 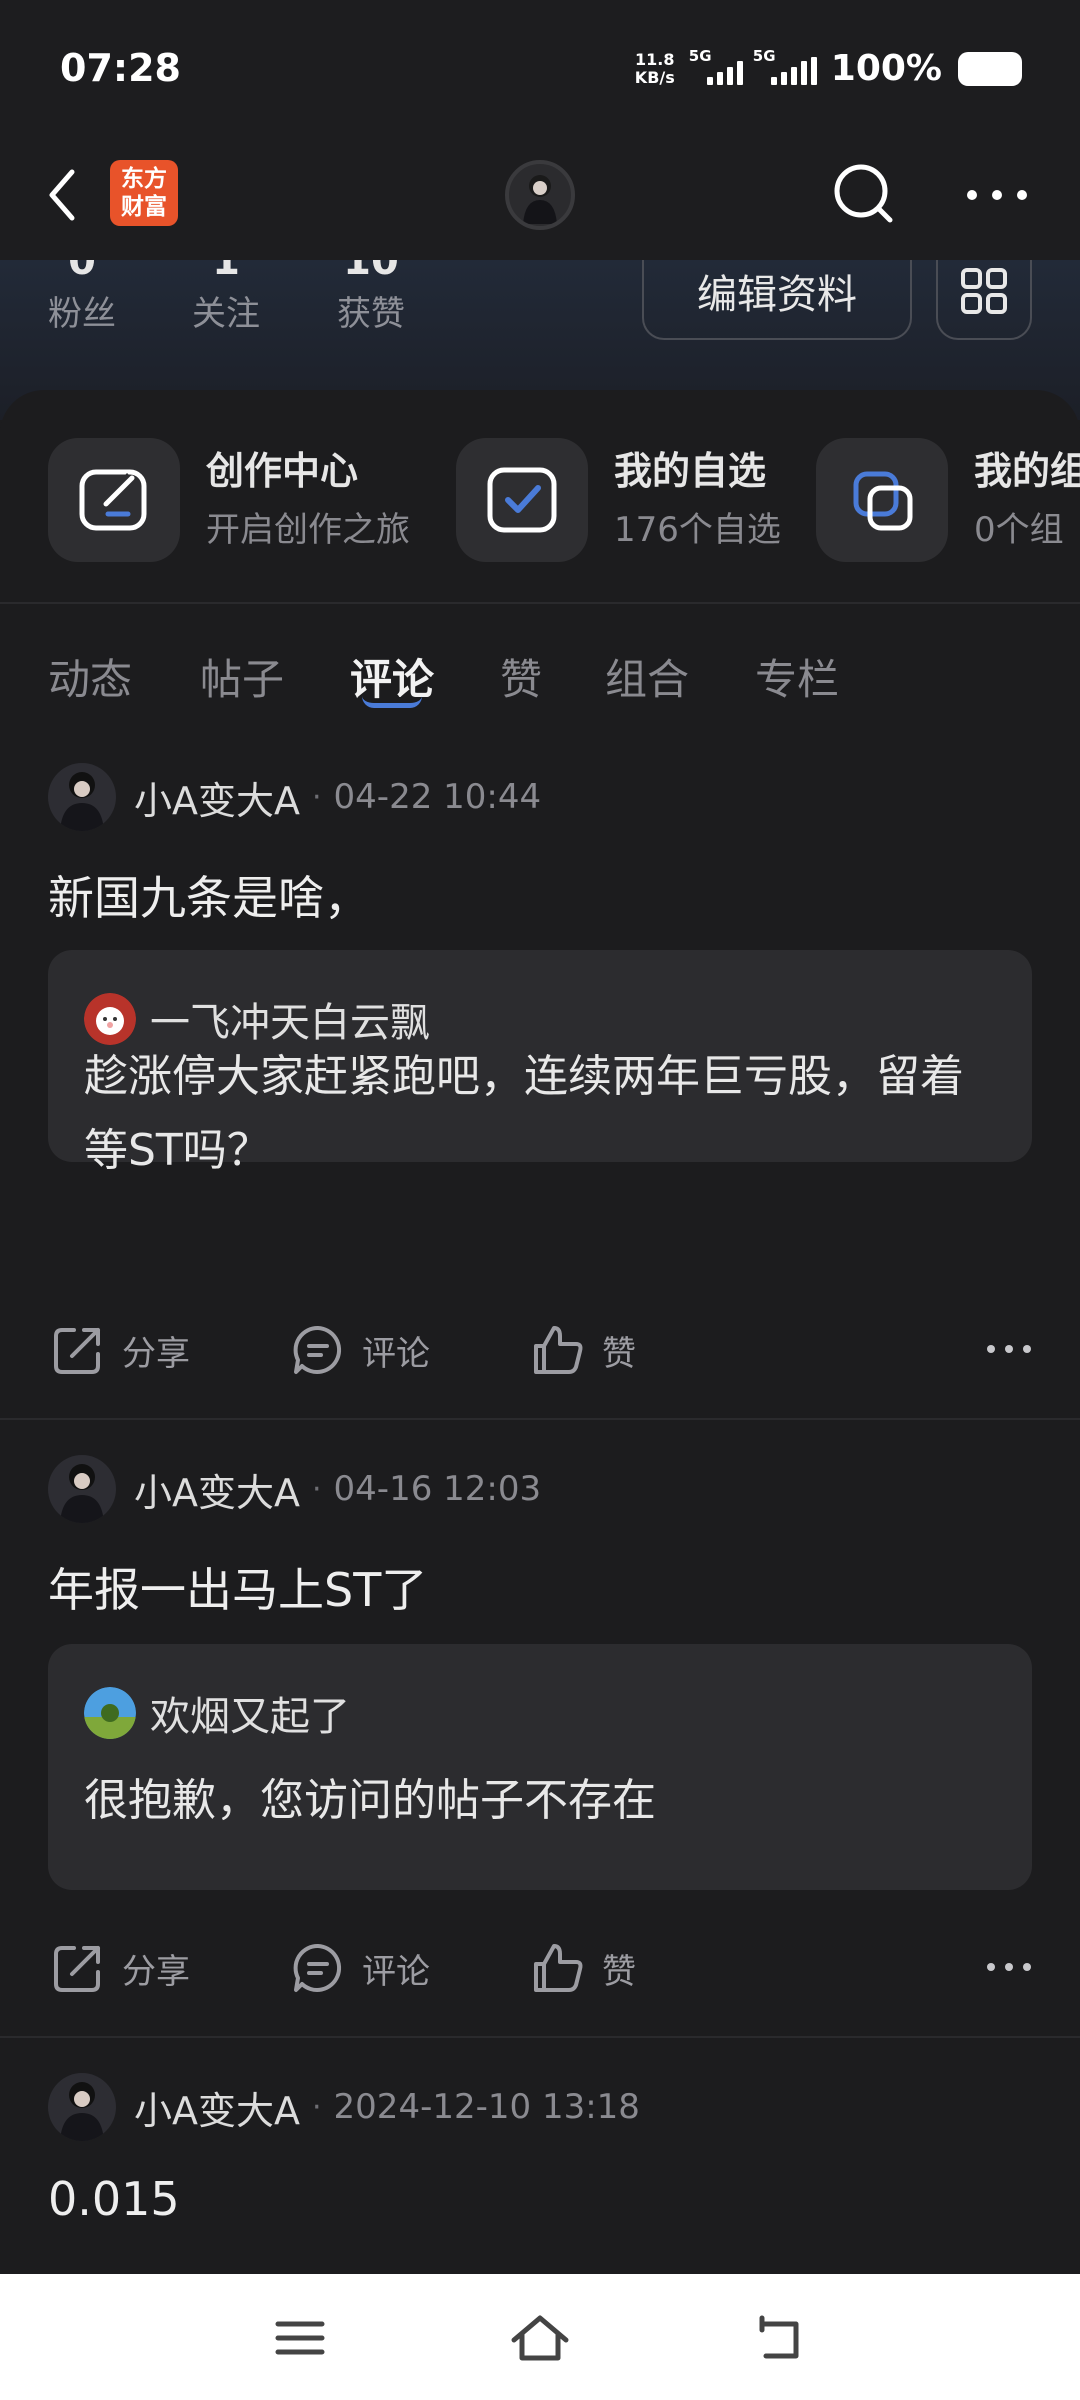 I want to click on follow-stat: 1 关注, so click(x=226, y=297).